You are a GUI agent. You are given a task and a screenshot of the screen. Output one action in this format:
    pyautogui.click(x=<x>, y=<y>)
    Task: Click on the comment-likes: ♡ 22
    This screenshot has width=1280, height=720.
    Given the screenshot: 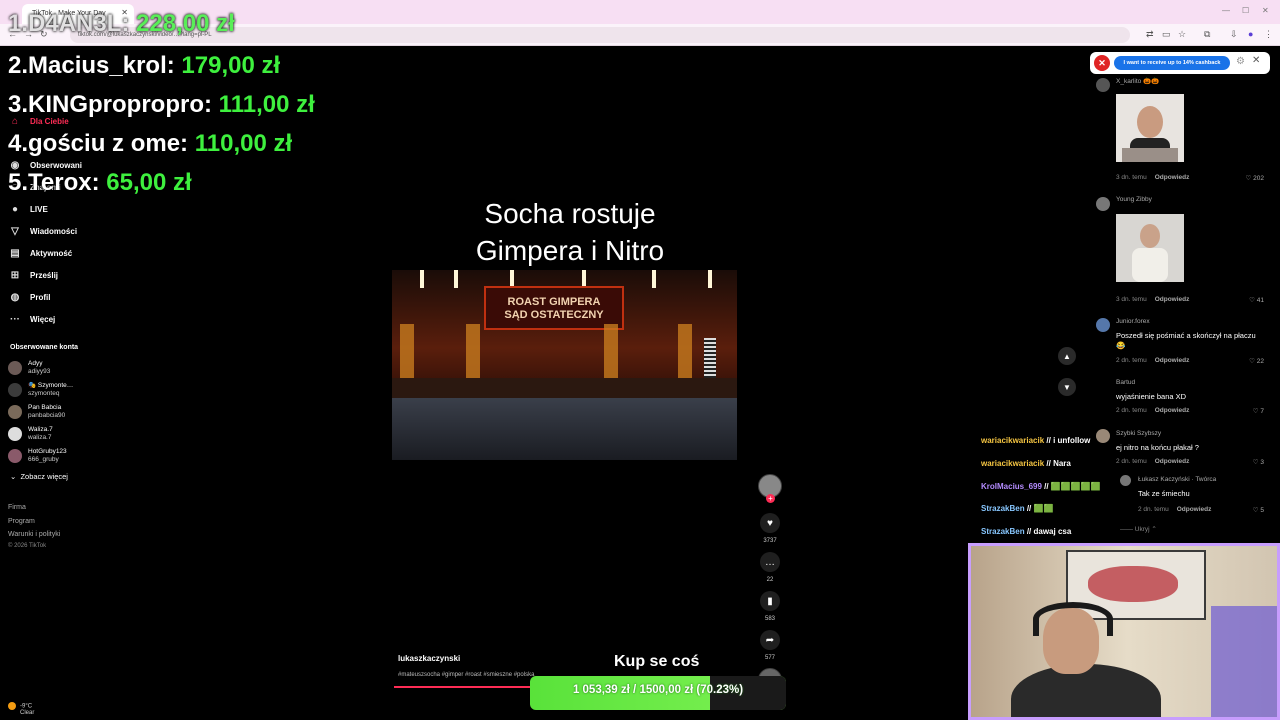 What is the action you would take?
    pyautogui.click(x=1256, y=361)
    